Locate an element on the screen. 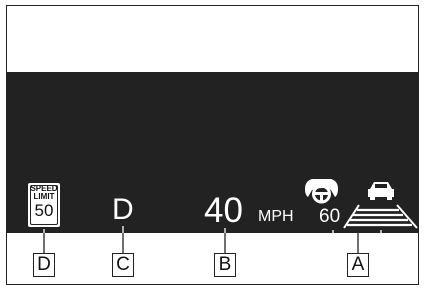 The image size is (425, 293). callout-label-b: B is located at coordinates (225, 265).